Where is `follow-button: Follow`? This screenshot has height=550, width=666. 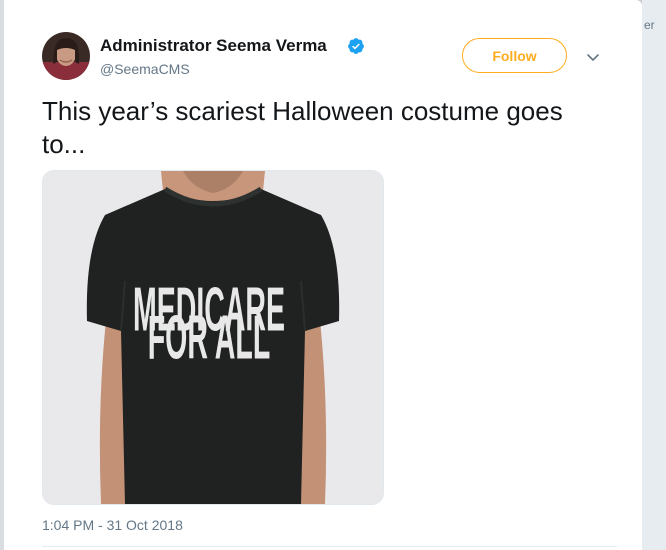
follow-button: Follow is located at coordinates (514, 55).